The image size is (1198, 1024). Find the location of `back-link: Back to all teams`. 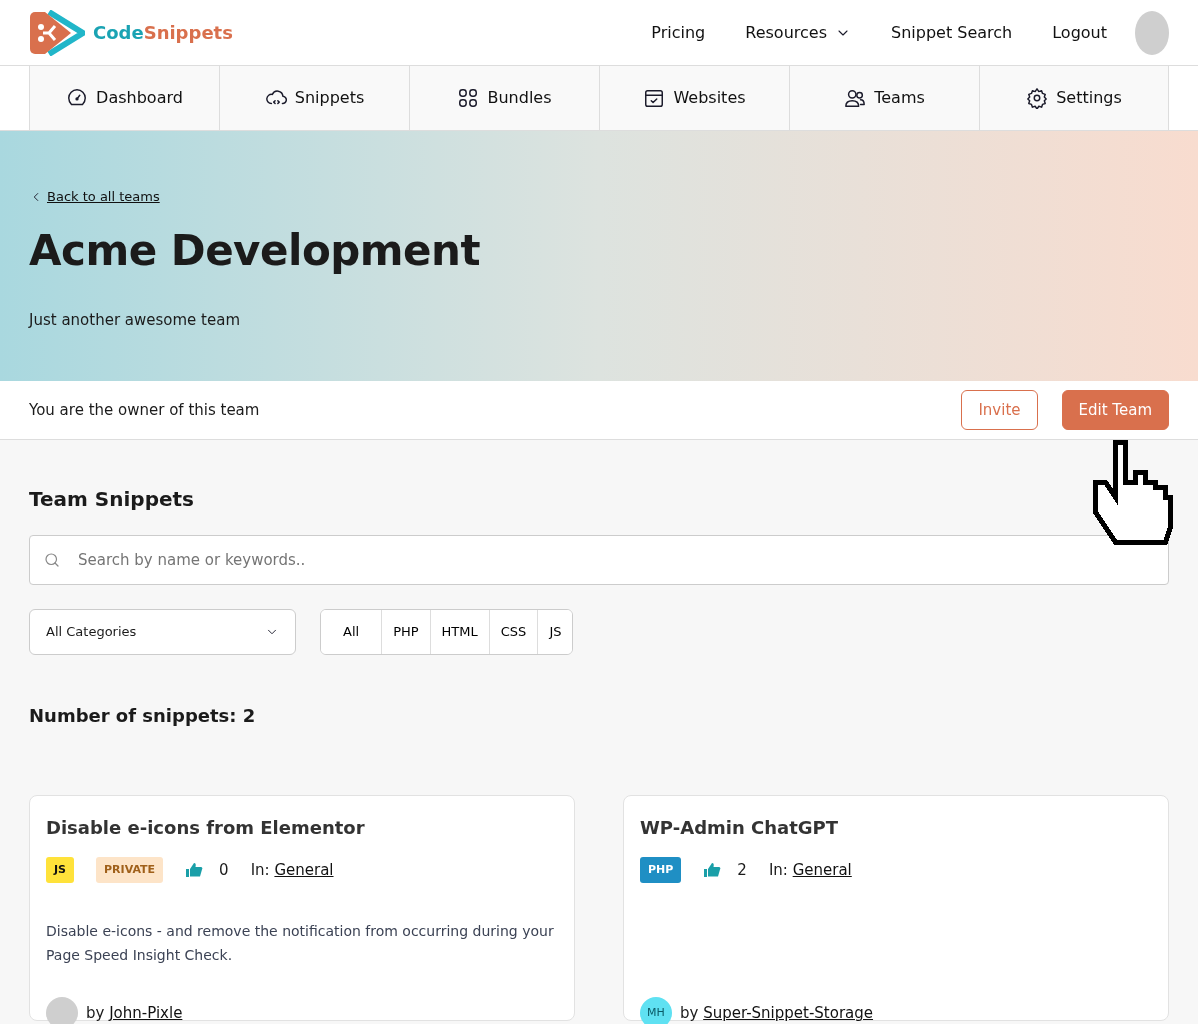

back-link: Back to all teams is located at coordinates (94, 197).